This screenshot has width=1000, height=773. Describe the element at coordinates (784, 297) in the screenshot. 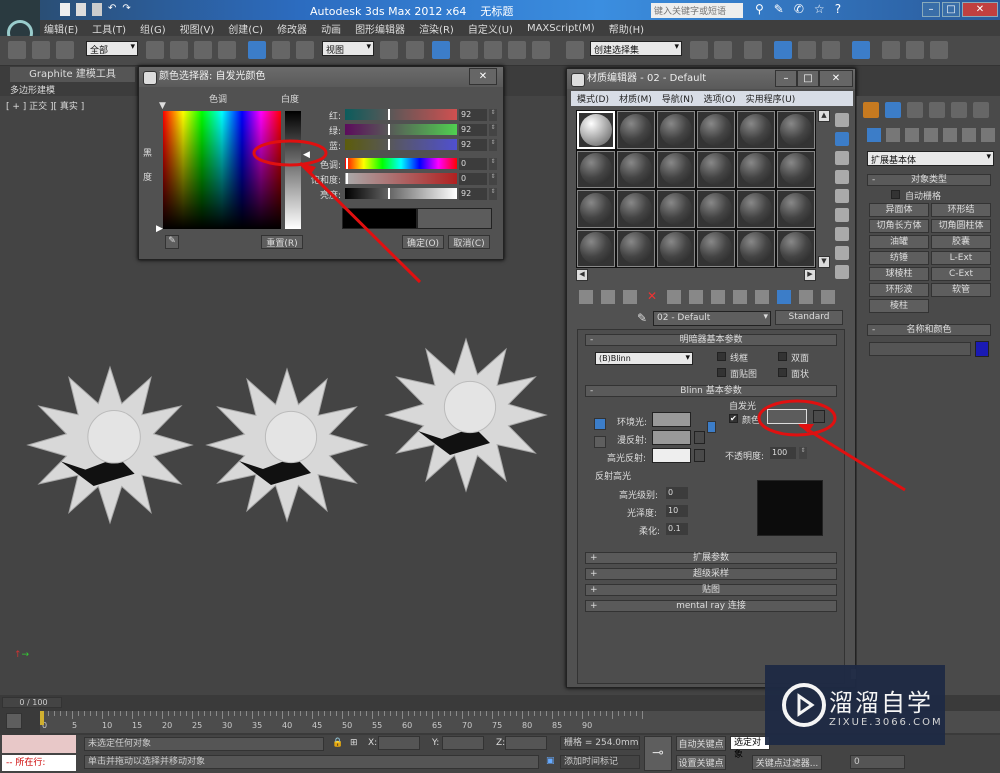

I see `show-end-result-icon` at that location.